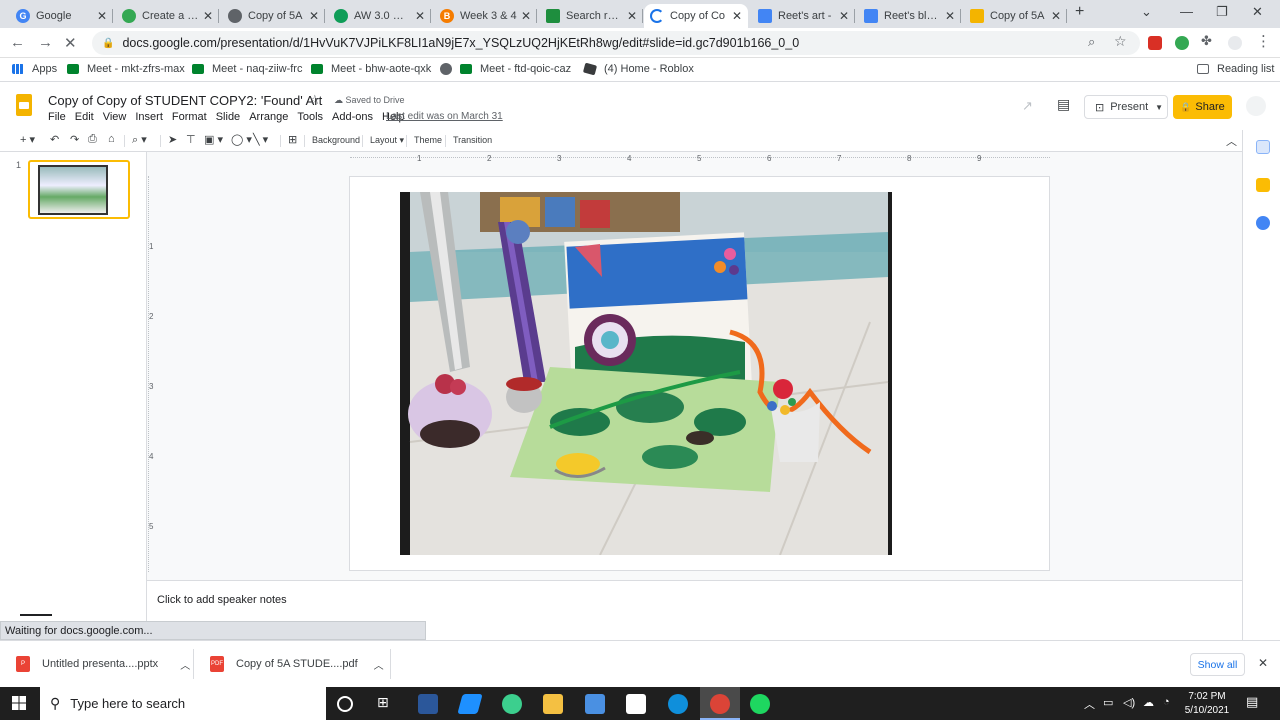 Image resolution: width=1280 pixels, height=720 pixels. Describe the element at coordinates (45, 42) in the screenshot. I see `forward-icon: →` at that location.